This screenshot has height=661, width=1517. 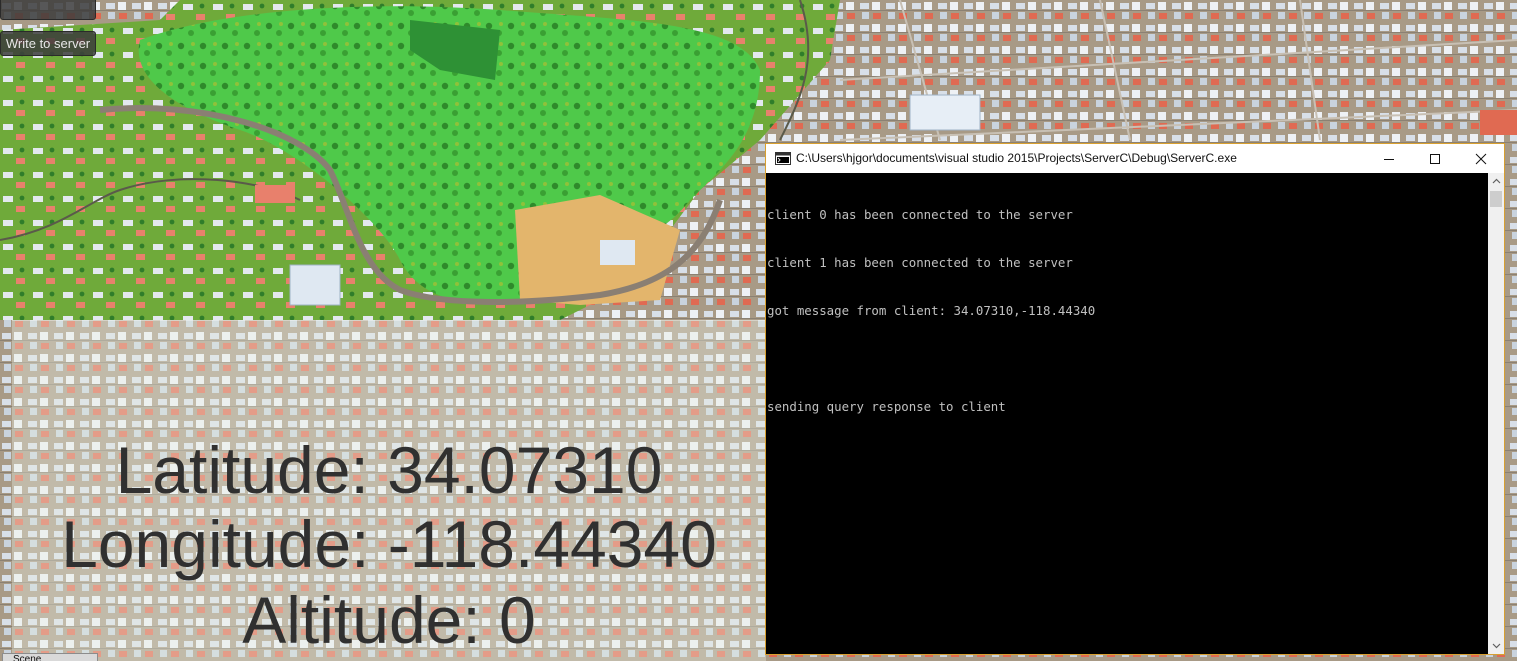 I want to click on console-scrollbar, so click(x=1496, y=413).